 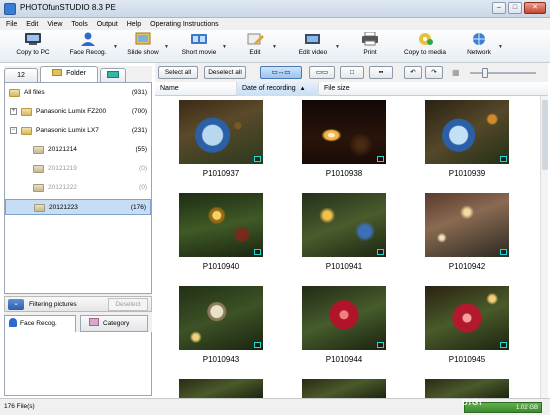 I want to click on rotate-right-button: ↷, so click(x=434, y=72).